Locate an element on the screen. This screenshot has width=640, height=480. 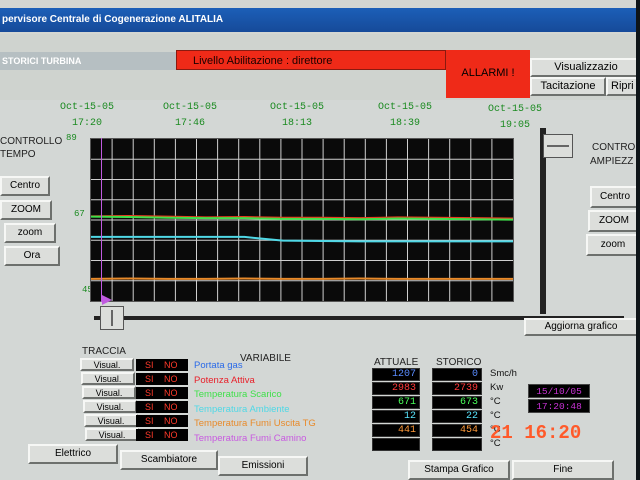
ripristino-button: Ripri is located at coordinates (623, 86).